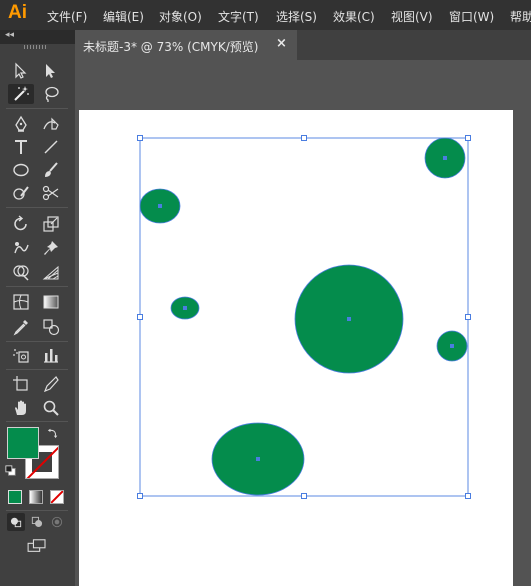  What do you see at coordinates (304, 138) in the screenshot?
I see `resize-handle-top` at bounding box center [304, 138].